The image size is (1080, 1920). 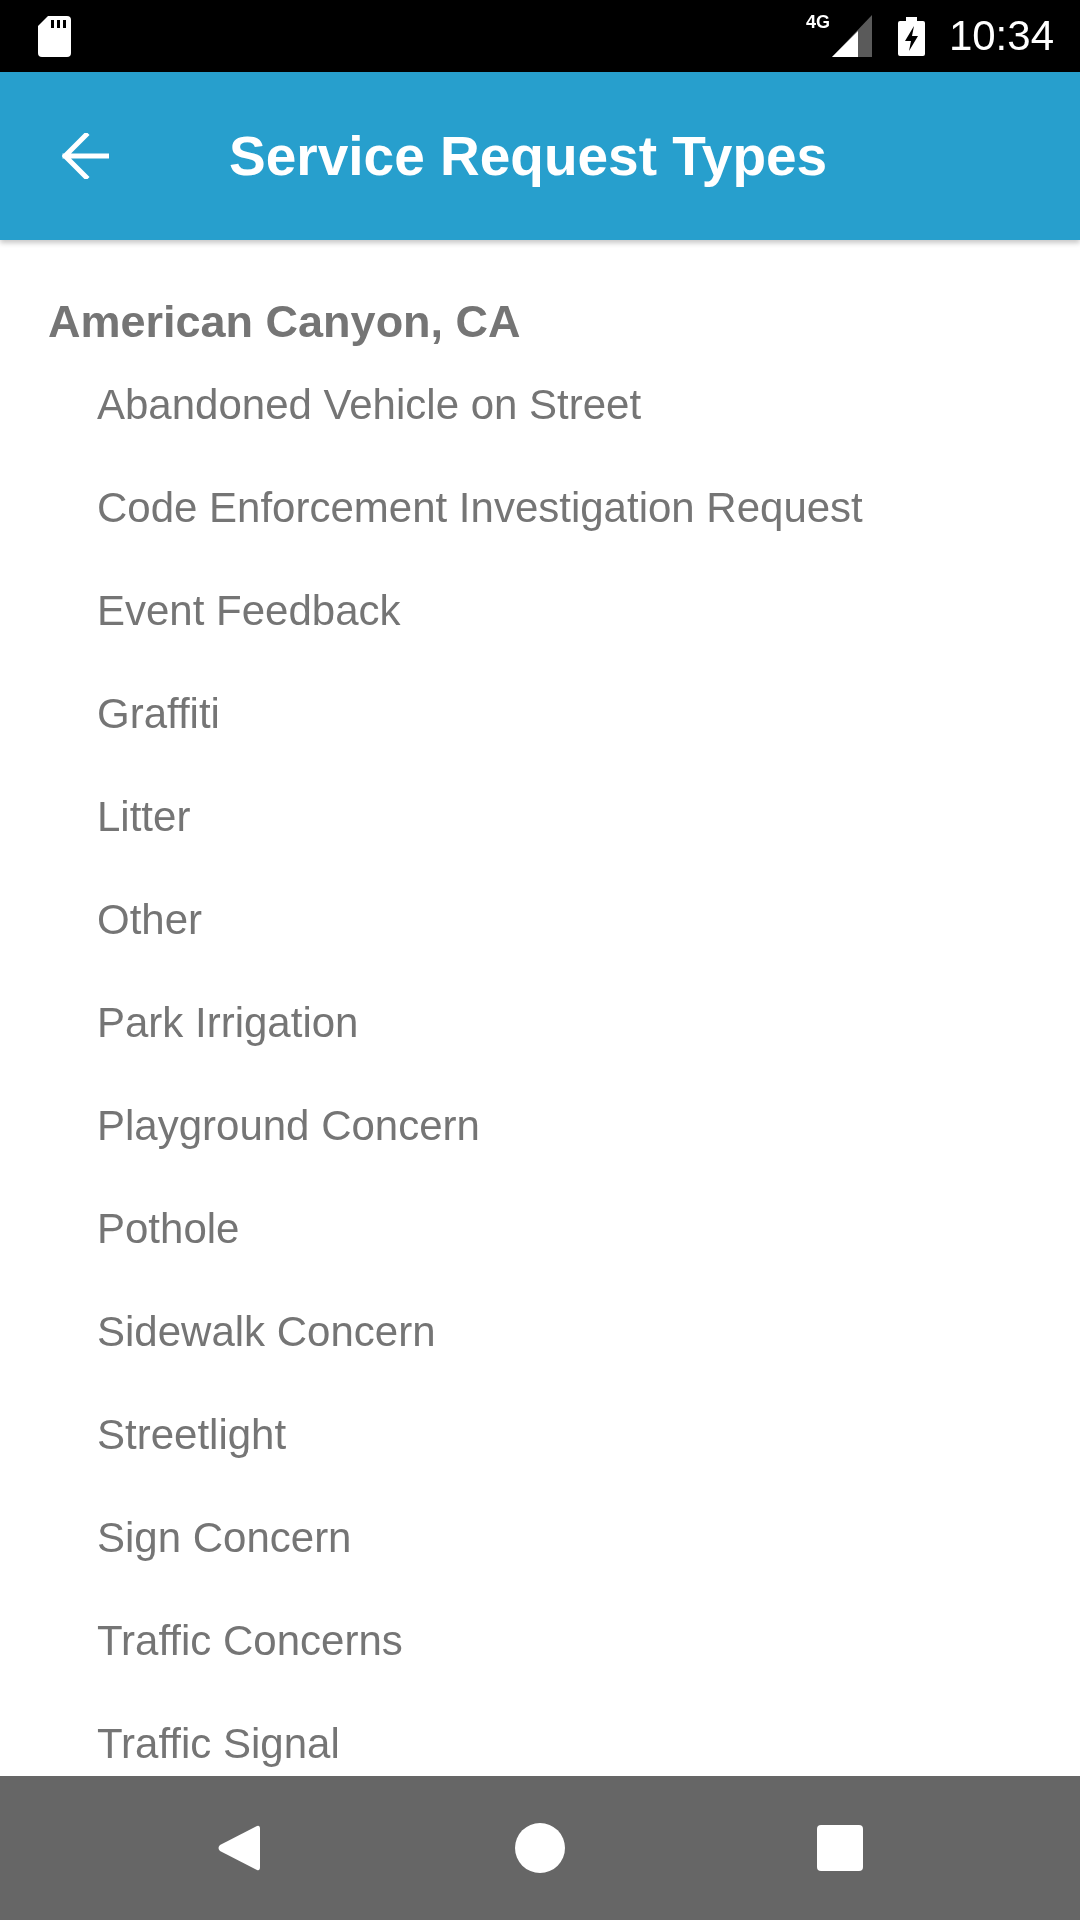 What do you see at coordinates (540, 919) in the screenshot?
I see `request-type-item: Other` at bounding box center [540, 919].